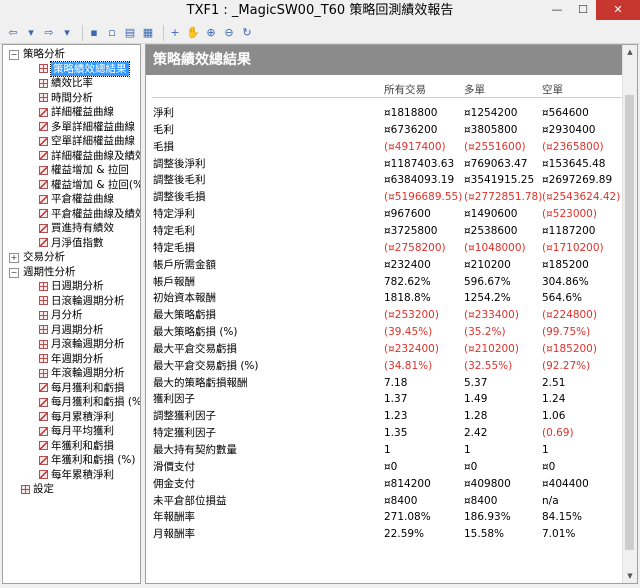 This screenshot has height=588, width=640. I want to click on table-row: 最大策略虧損 (%) (39.45%) (35.2%) (99.75%), so click(385, 332).